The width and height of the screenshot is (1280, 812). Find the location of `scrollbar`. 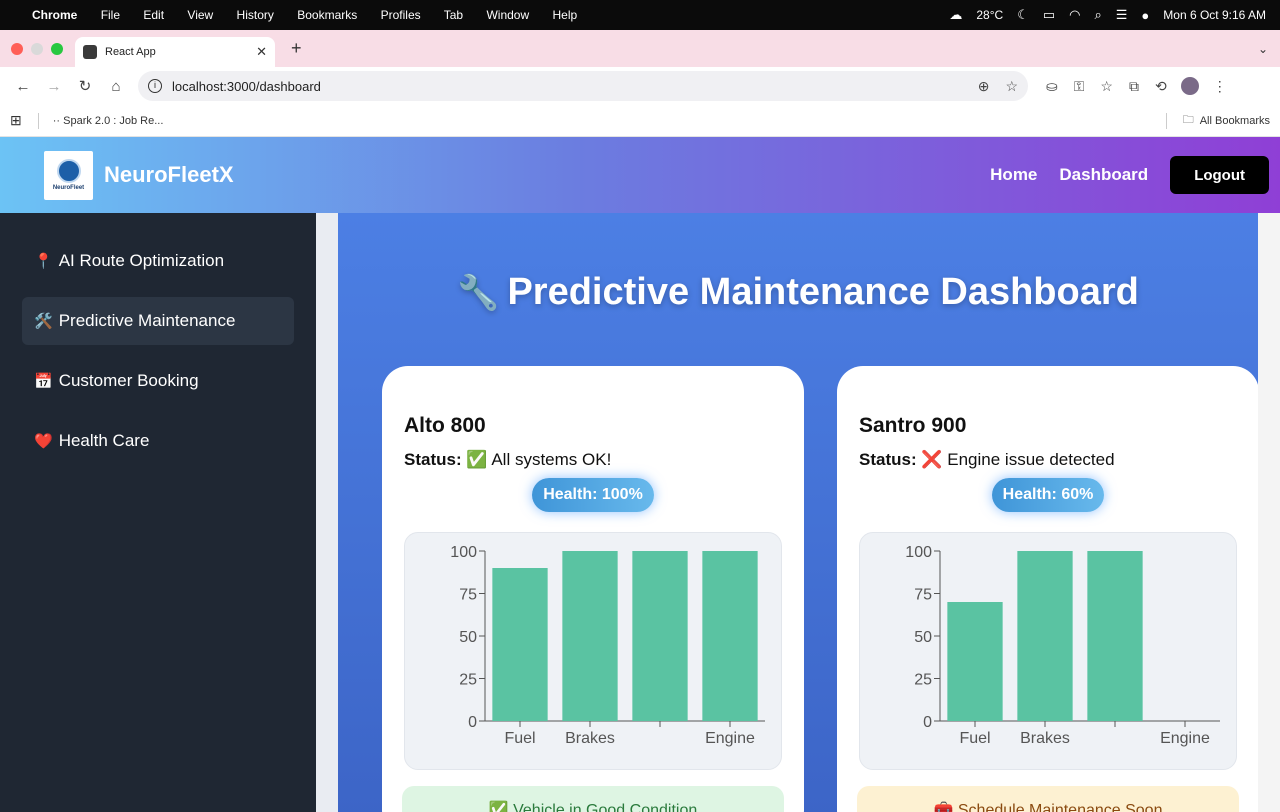

scrollbar is located at coordinates (1269, 512).